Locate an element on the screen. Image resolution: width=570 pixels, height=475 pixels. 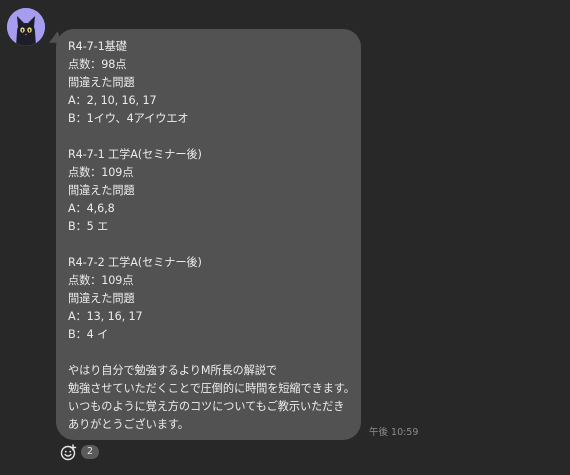
message-line: B：5 エ is located at coordinates (88, 226).